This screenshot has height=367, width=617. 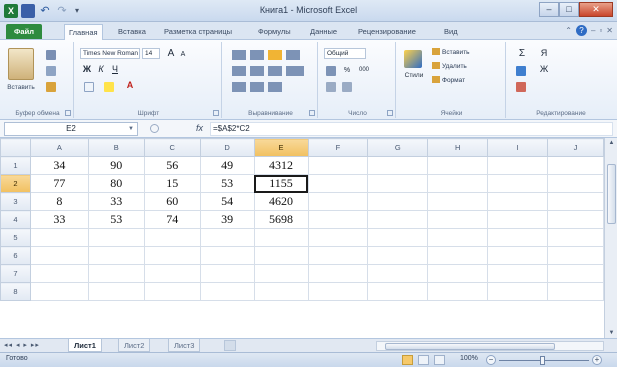 I want to click on insert-function-button: fx, so click(x=199, y=128).